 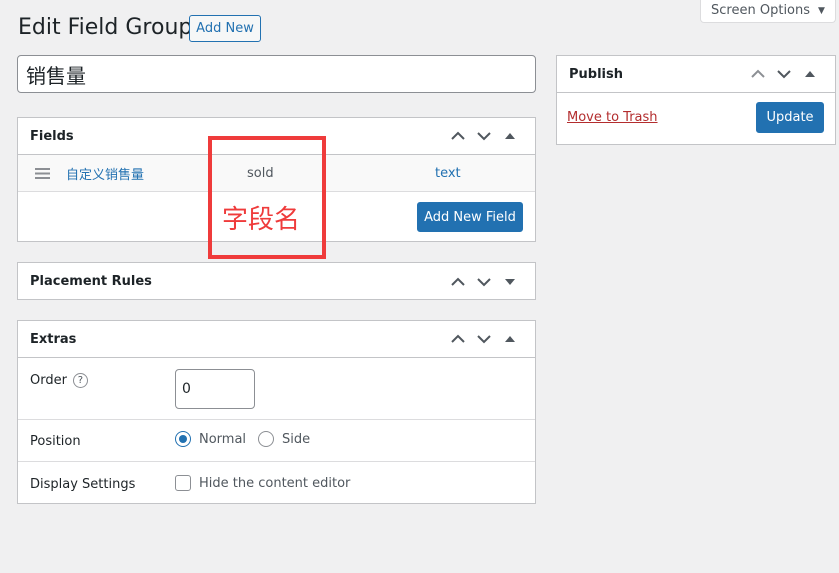 I want to click on position-normal-option: Normal, so click(x=210, y=439).